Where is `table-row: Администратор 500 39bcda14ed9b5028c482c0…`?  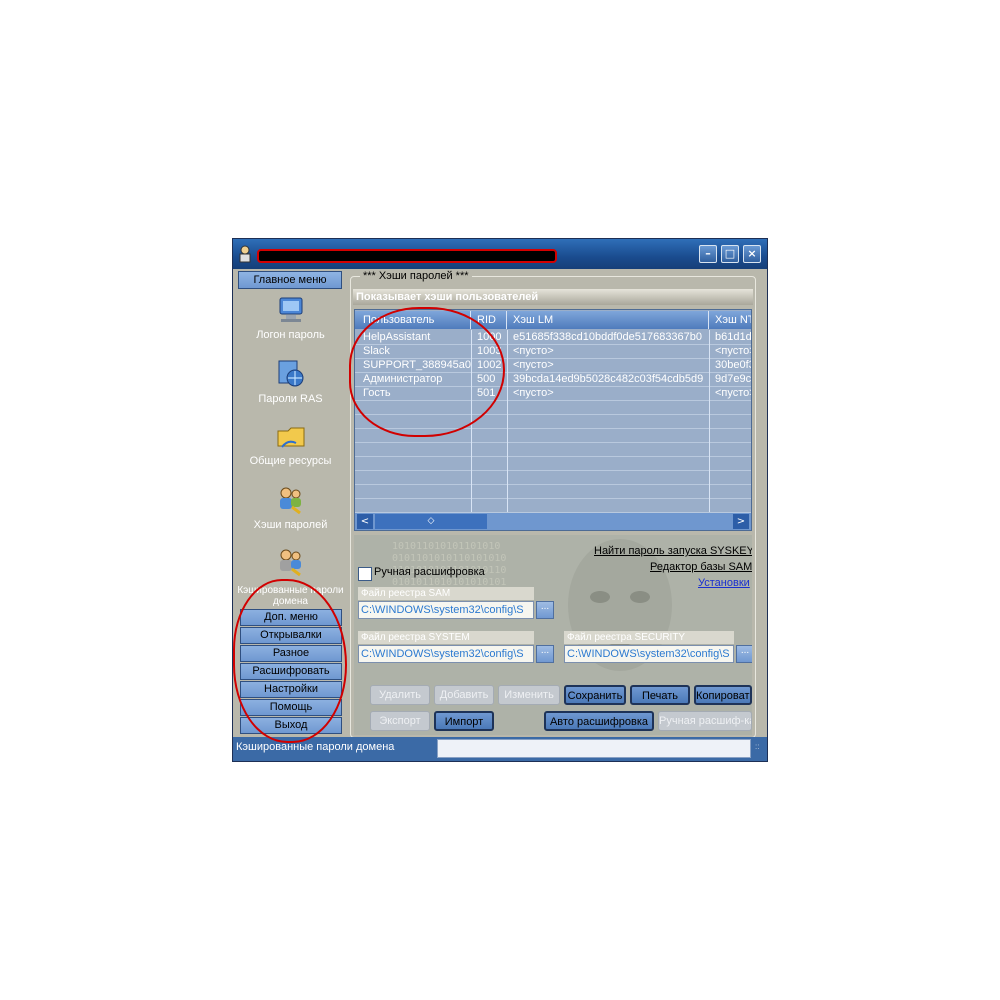 table-row: Администратор 500 39bcda14ed9b5028c482c0… is located at coordinates (553, 379).